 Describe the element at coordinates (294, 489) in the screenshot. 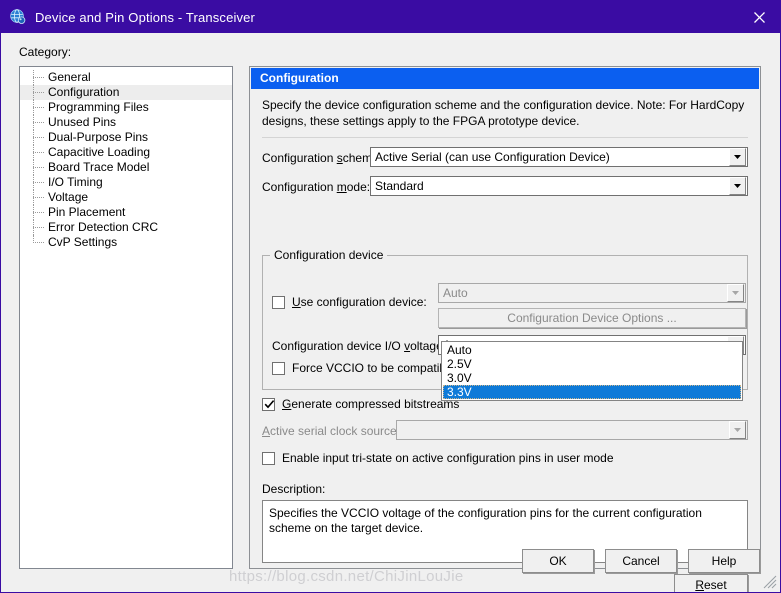

I see `description-label: Description:` at that location.